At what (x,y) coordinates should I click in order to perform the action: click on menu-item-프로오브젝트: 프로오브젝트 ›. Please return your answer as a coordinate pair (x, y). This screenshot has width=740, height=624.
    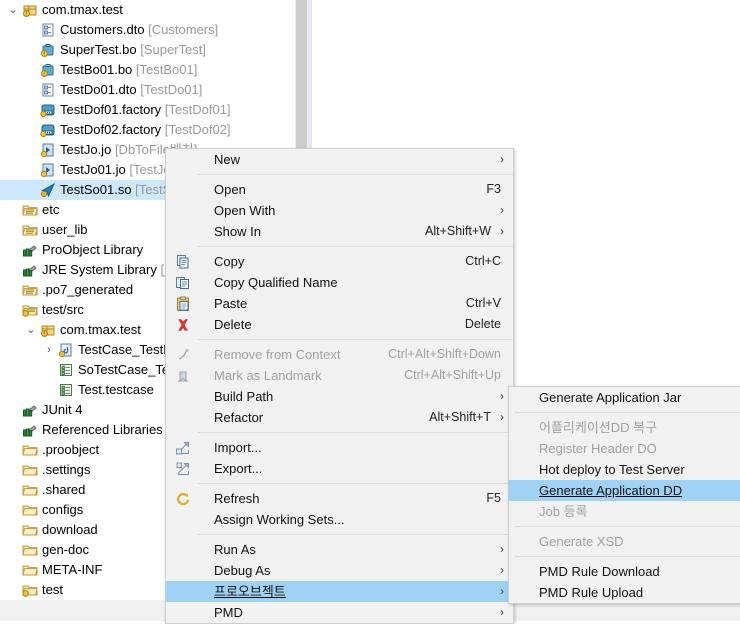
    Looking at the image, I should click on (339, 591).